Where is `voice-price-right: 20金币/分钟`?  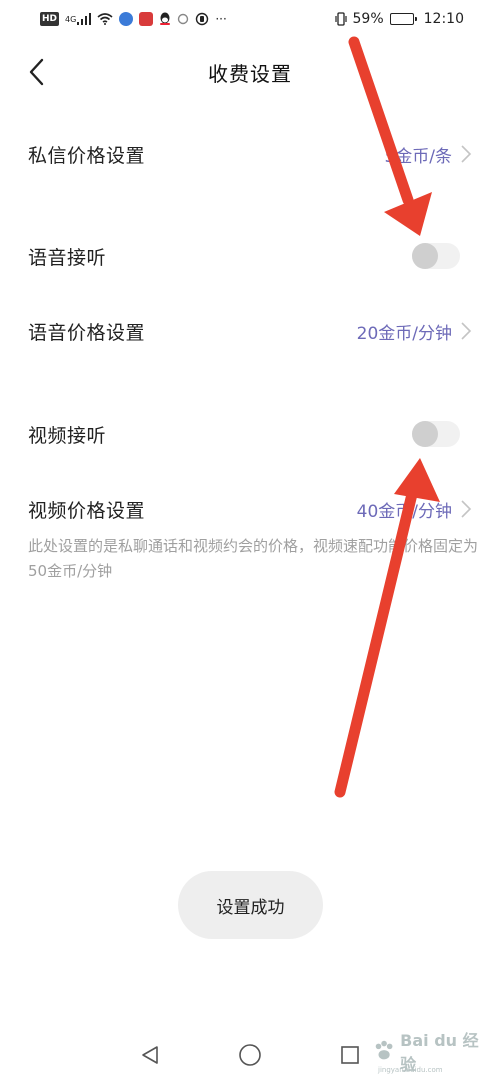 voice-price-right: 20金币/分钟 is located at coordinates (415, 331).